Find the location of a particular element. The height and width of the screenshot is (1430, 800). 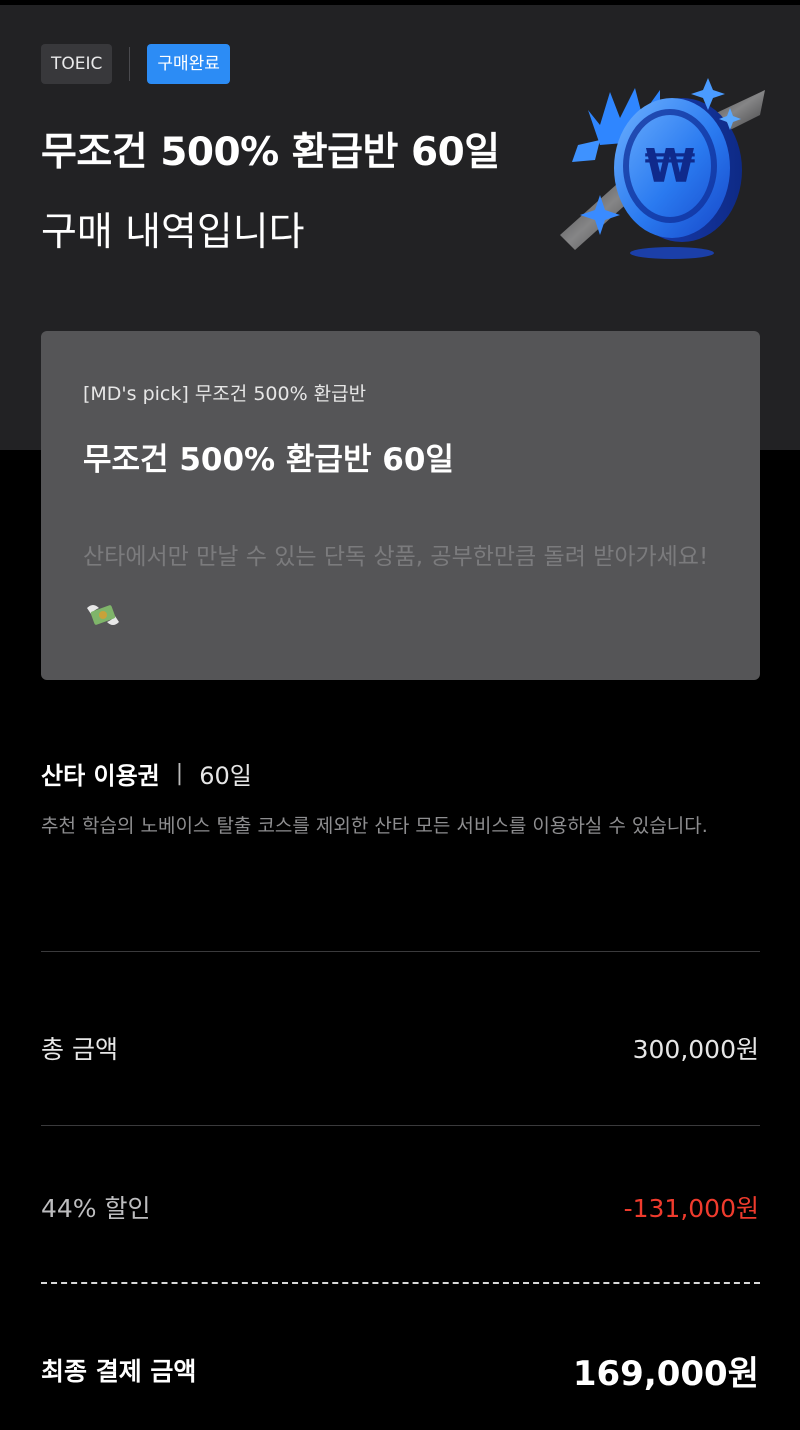

final-price-label: 최종 결제 금액 is located at coordinates (119, 1371).